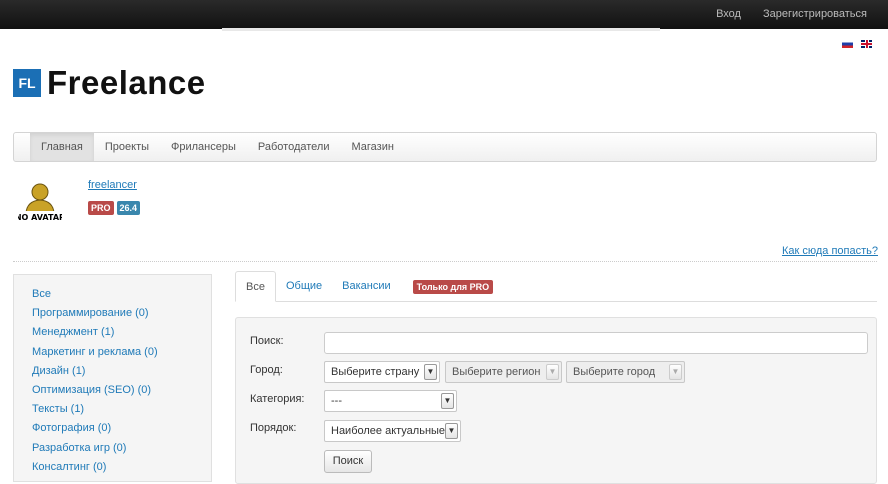 Image resolution: width=888 pixels, height=484 pixels. I want to click on login-link: Вход, so click(728, 14).